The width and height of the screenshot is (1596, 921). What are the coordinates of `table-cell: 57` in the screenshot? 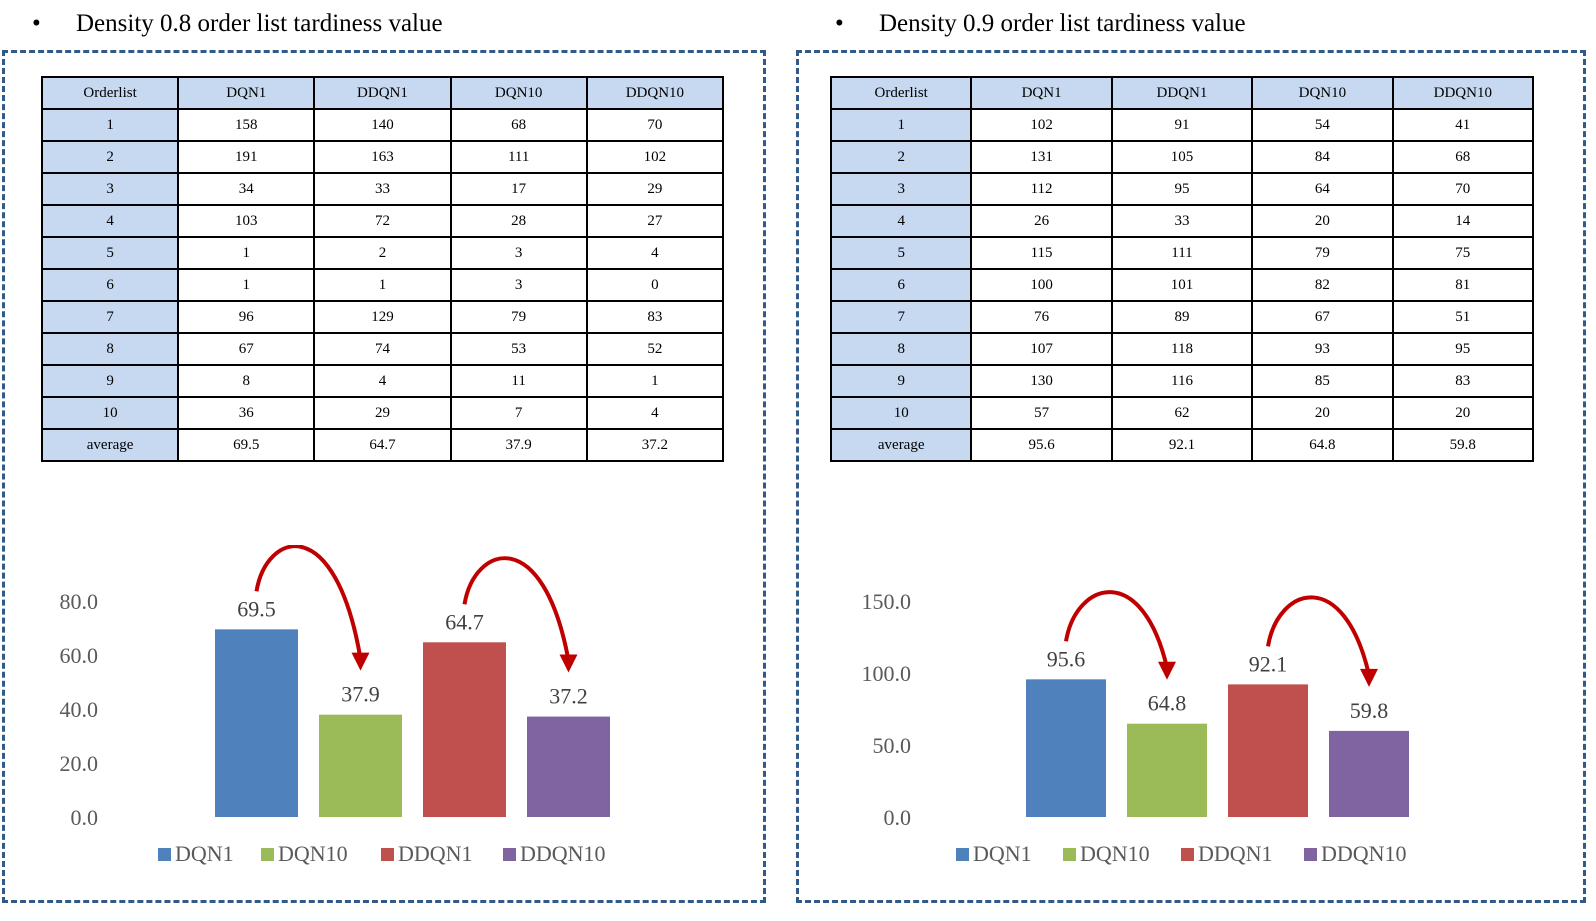 It's located at (1041, 413).